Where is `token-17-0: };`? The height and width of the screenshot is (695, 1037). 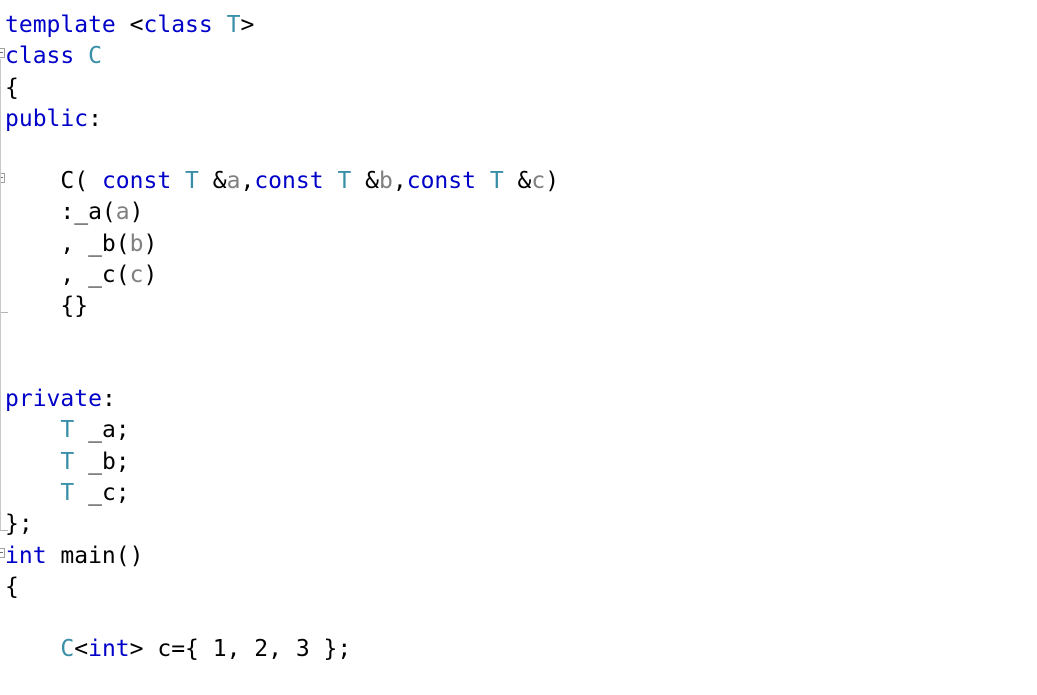
token-17-0: }; is located at coordinates (19, 524).